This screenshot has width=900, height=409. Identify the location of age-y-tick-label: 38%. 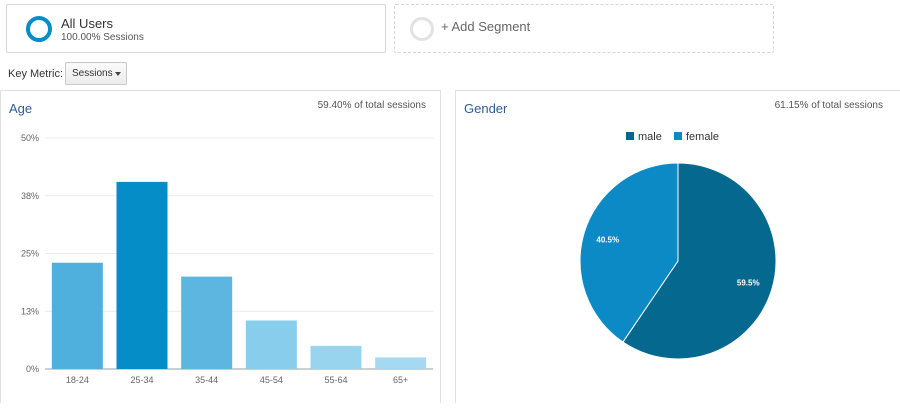
(30, 196).